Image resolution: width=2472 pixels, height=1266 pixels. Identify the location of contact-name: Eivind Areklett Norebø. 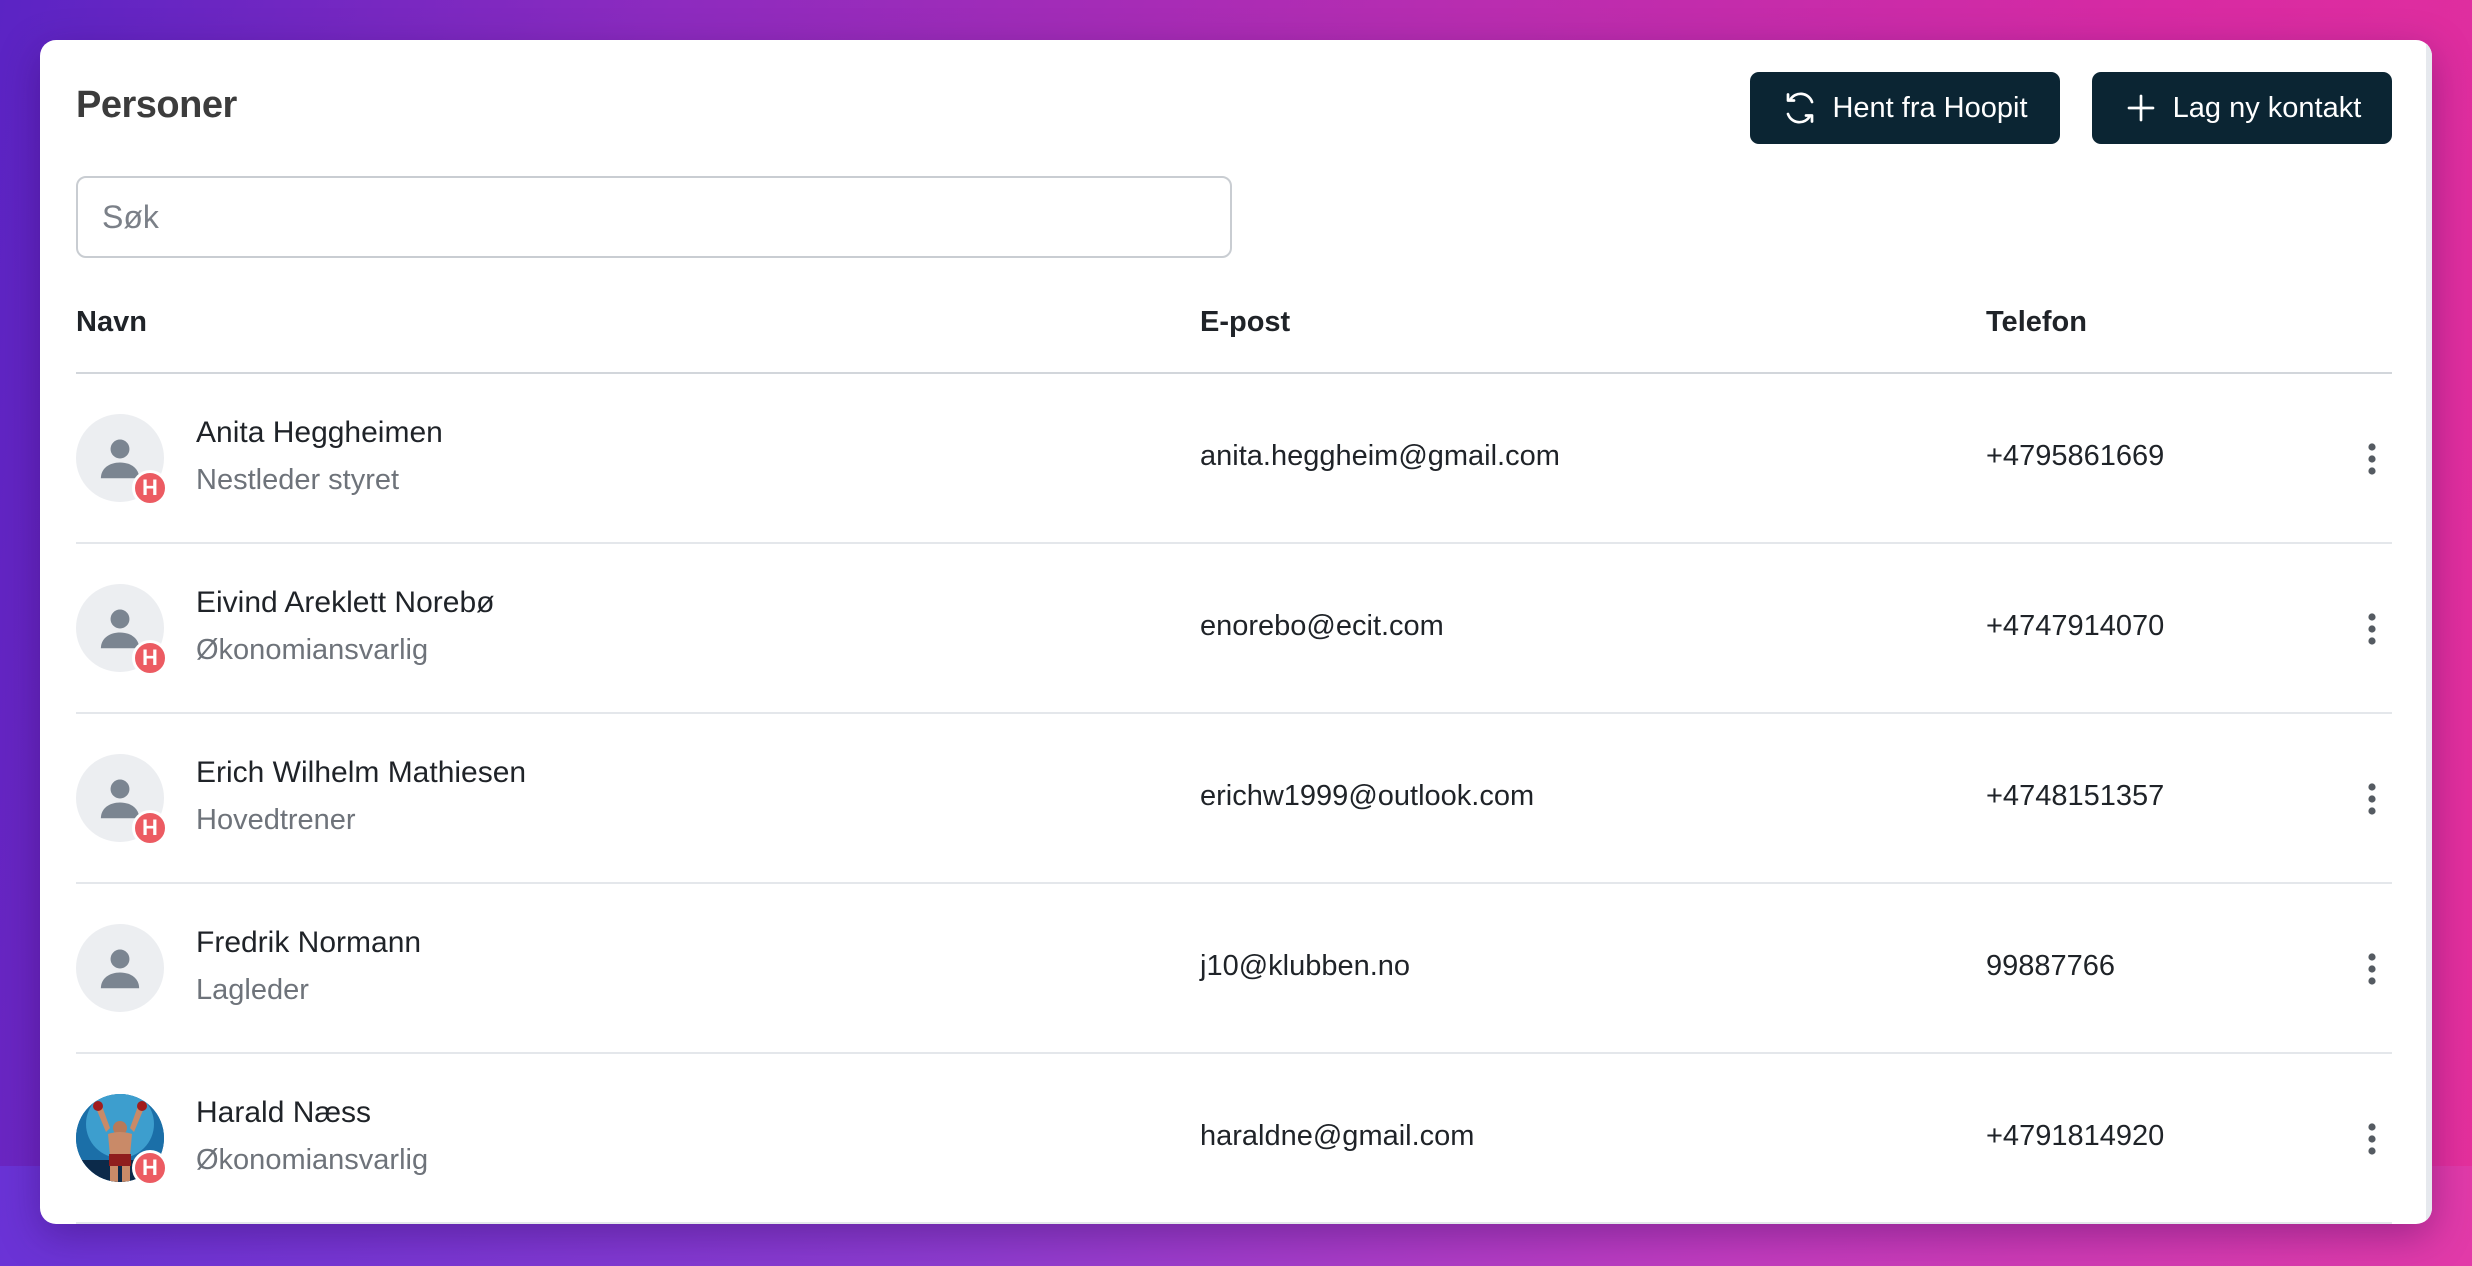
(345, 602).